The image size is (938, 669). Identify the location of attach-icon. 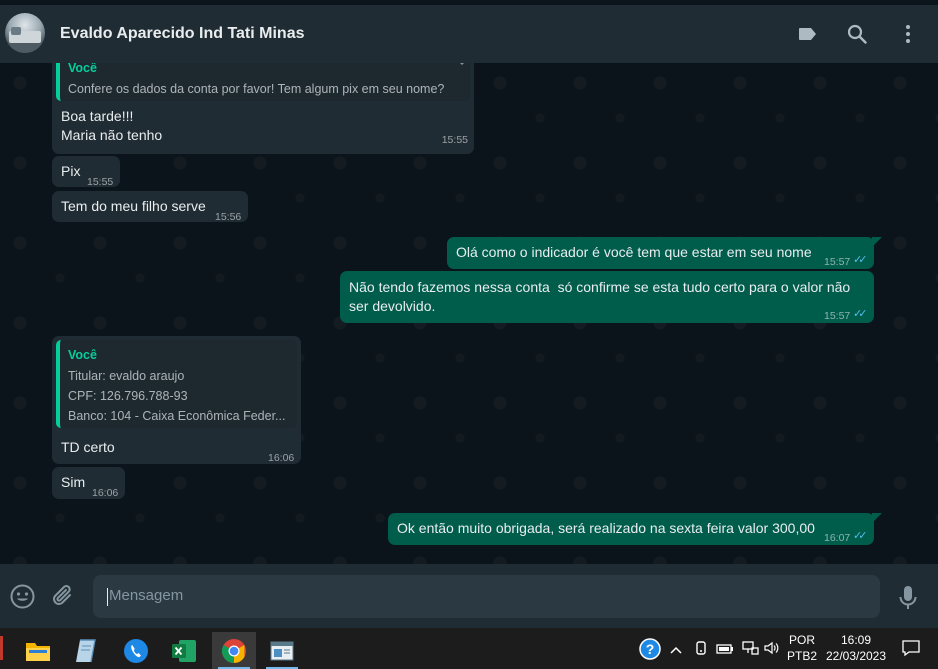
(63, 598).